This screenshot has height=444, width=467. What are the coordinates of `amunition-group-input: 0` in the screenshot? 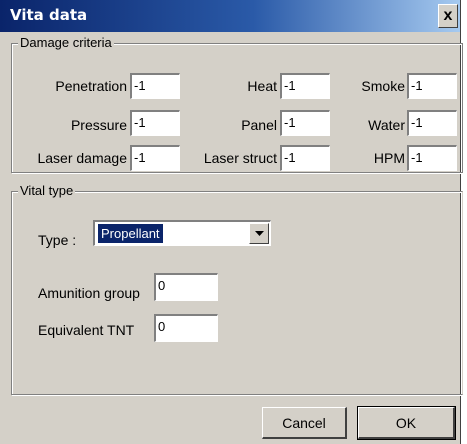 It's located at (186, 287).